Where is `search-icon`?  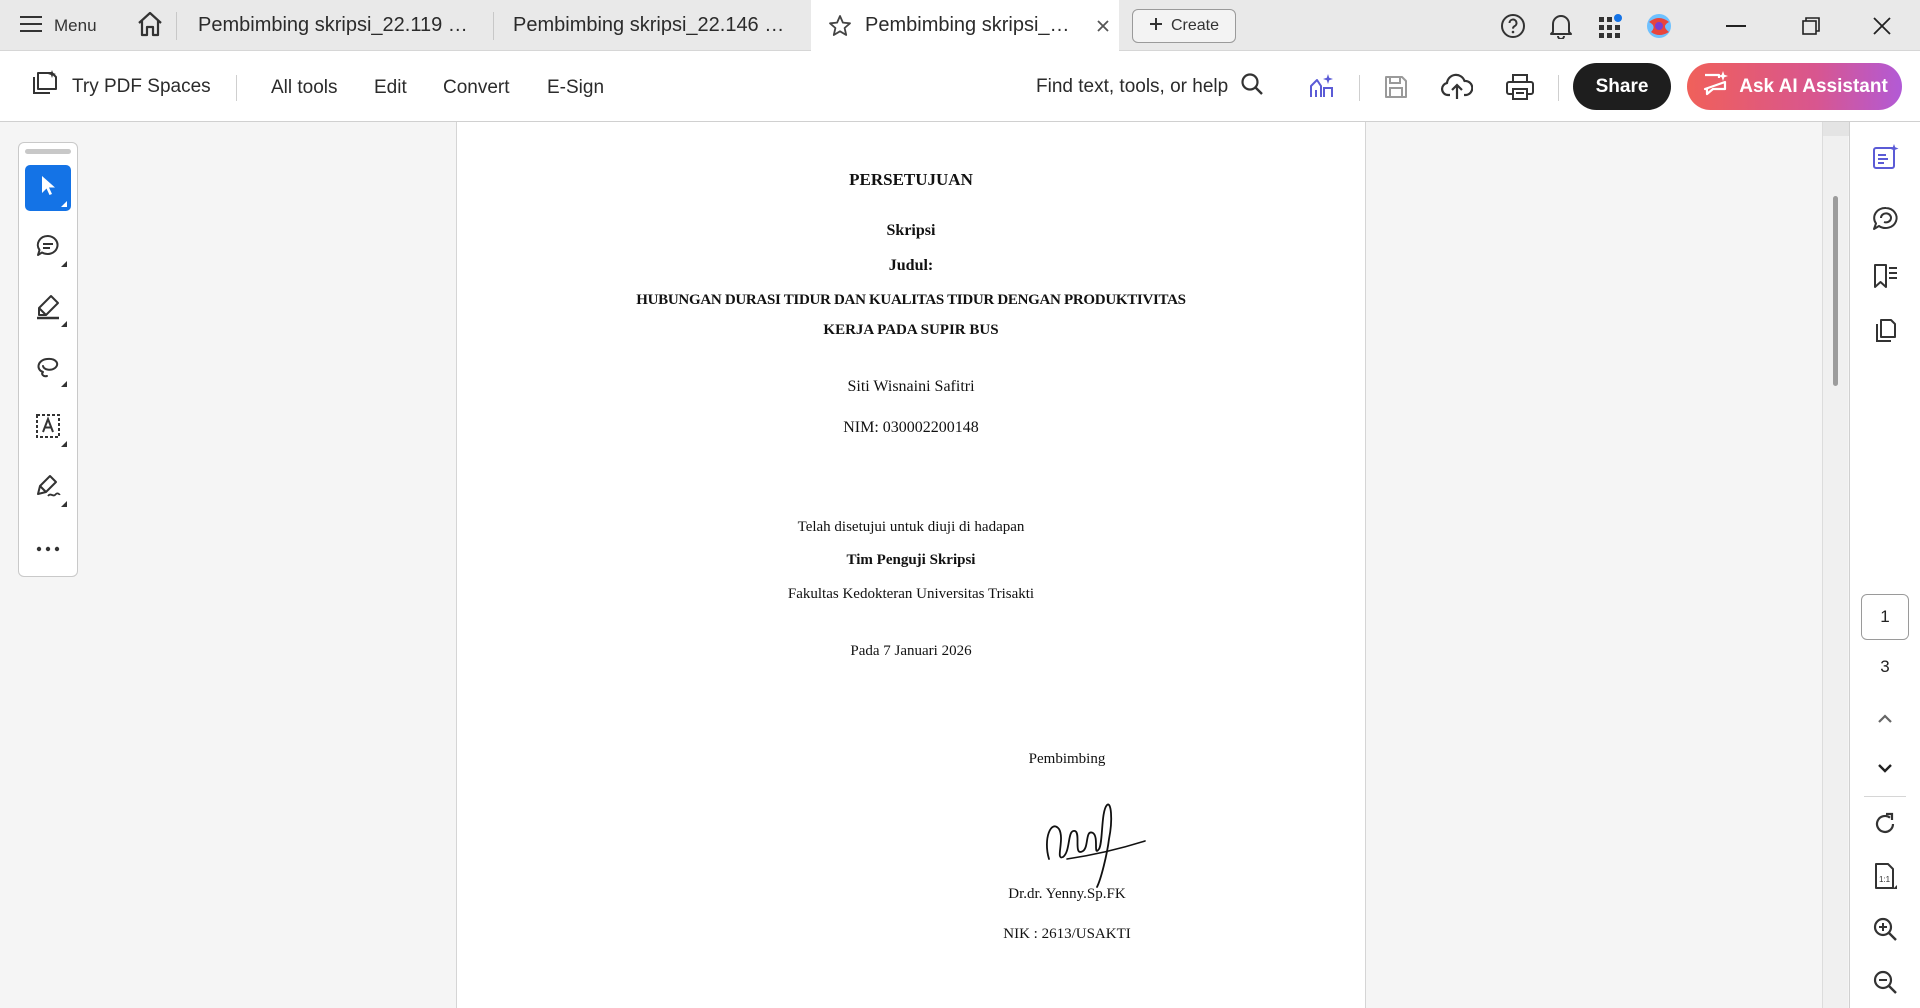
search-icon is located at coordinates (1252, 87).